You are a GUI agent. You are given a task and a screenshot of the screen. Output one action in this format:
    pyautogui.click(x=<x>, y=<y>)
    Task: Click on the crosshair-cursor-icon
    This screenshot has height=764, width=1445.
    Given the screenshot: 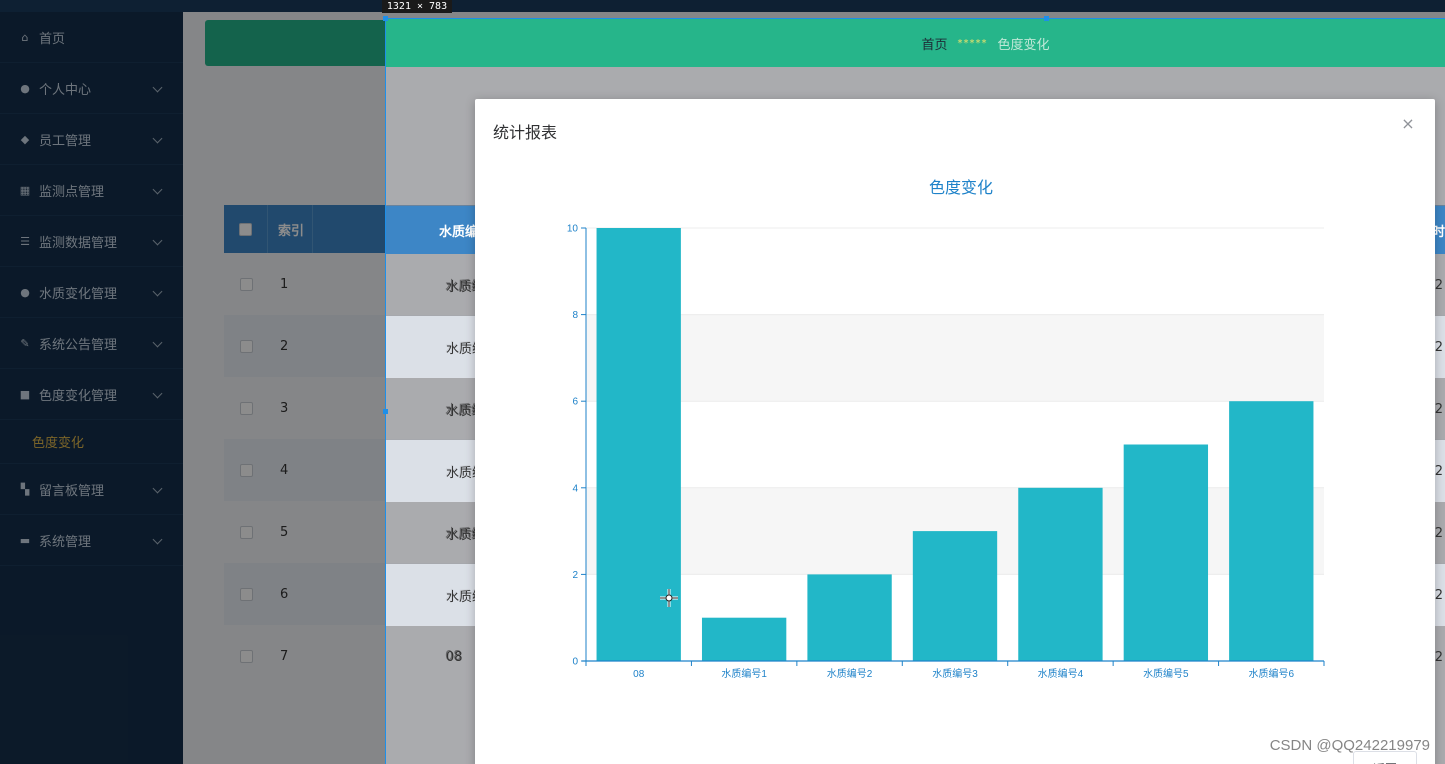 What is the action you would take?
    pyautogui.click(x=669, y=598)
    